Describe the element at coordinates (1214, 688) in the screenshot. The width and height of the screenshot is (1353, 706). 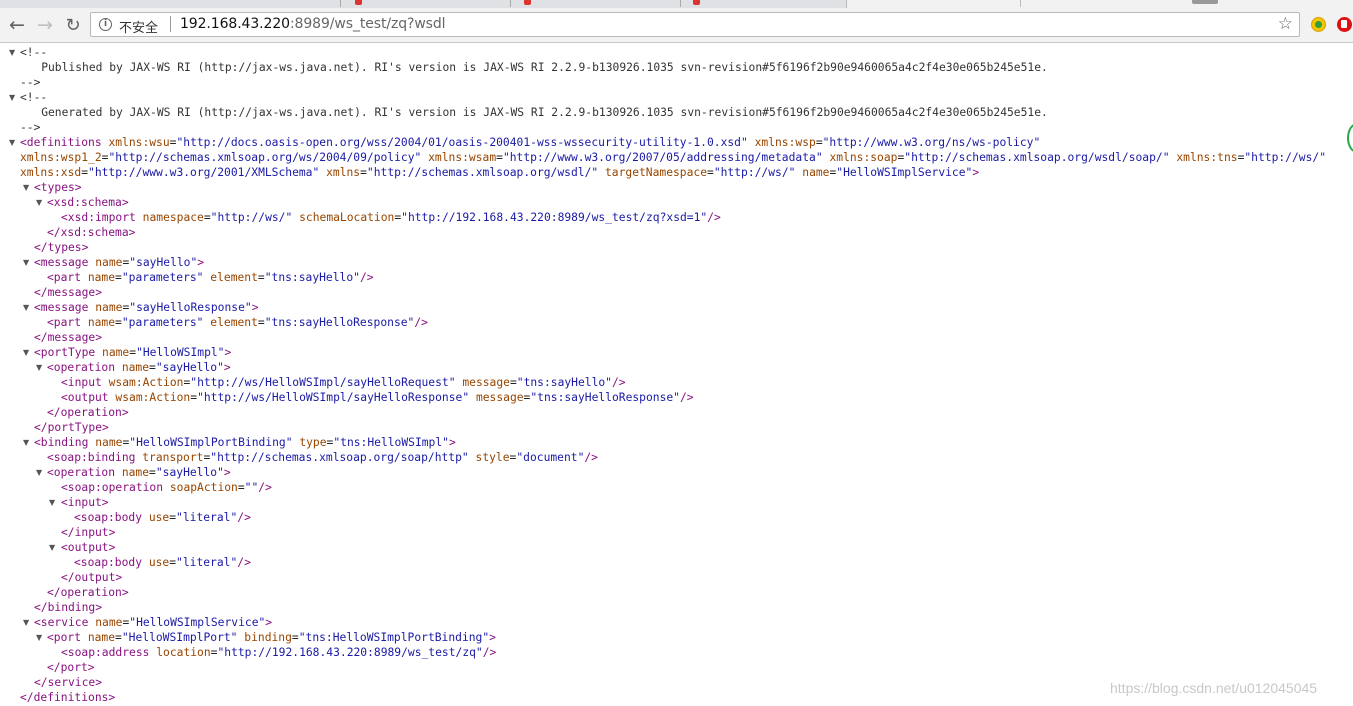
I see `watermark: https://blog.csdn.net/u012045045` at that location.